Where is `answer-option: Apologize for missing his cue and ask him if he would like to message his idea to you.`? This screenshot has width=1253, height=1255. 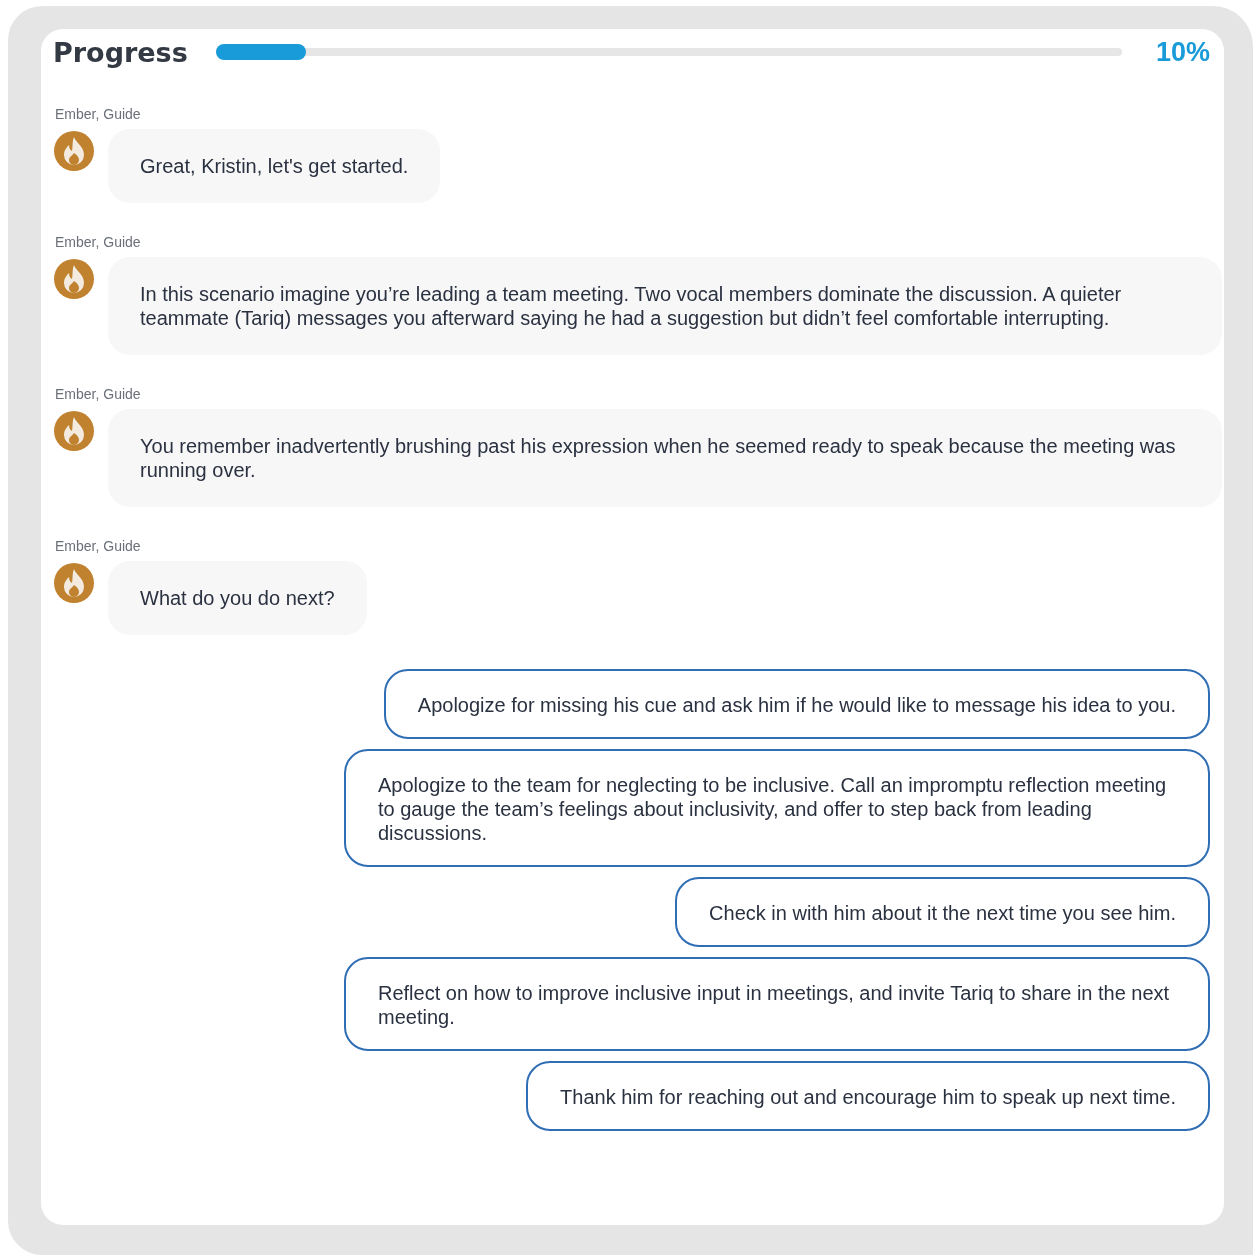 answer-option: Apologize for missing his cue and ask him if he would like to message his idea to you. is located at coordinates (796, 704).